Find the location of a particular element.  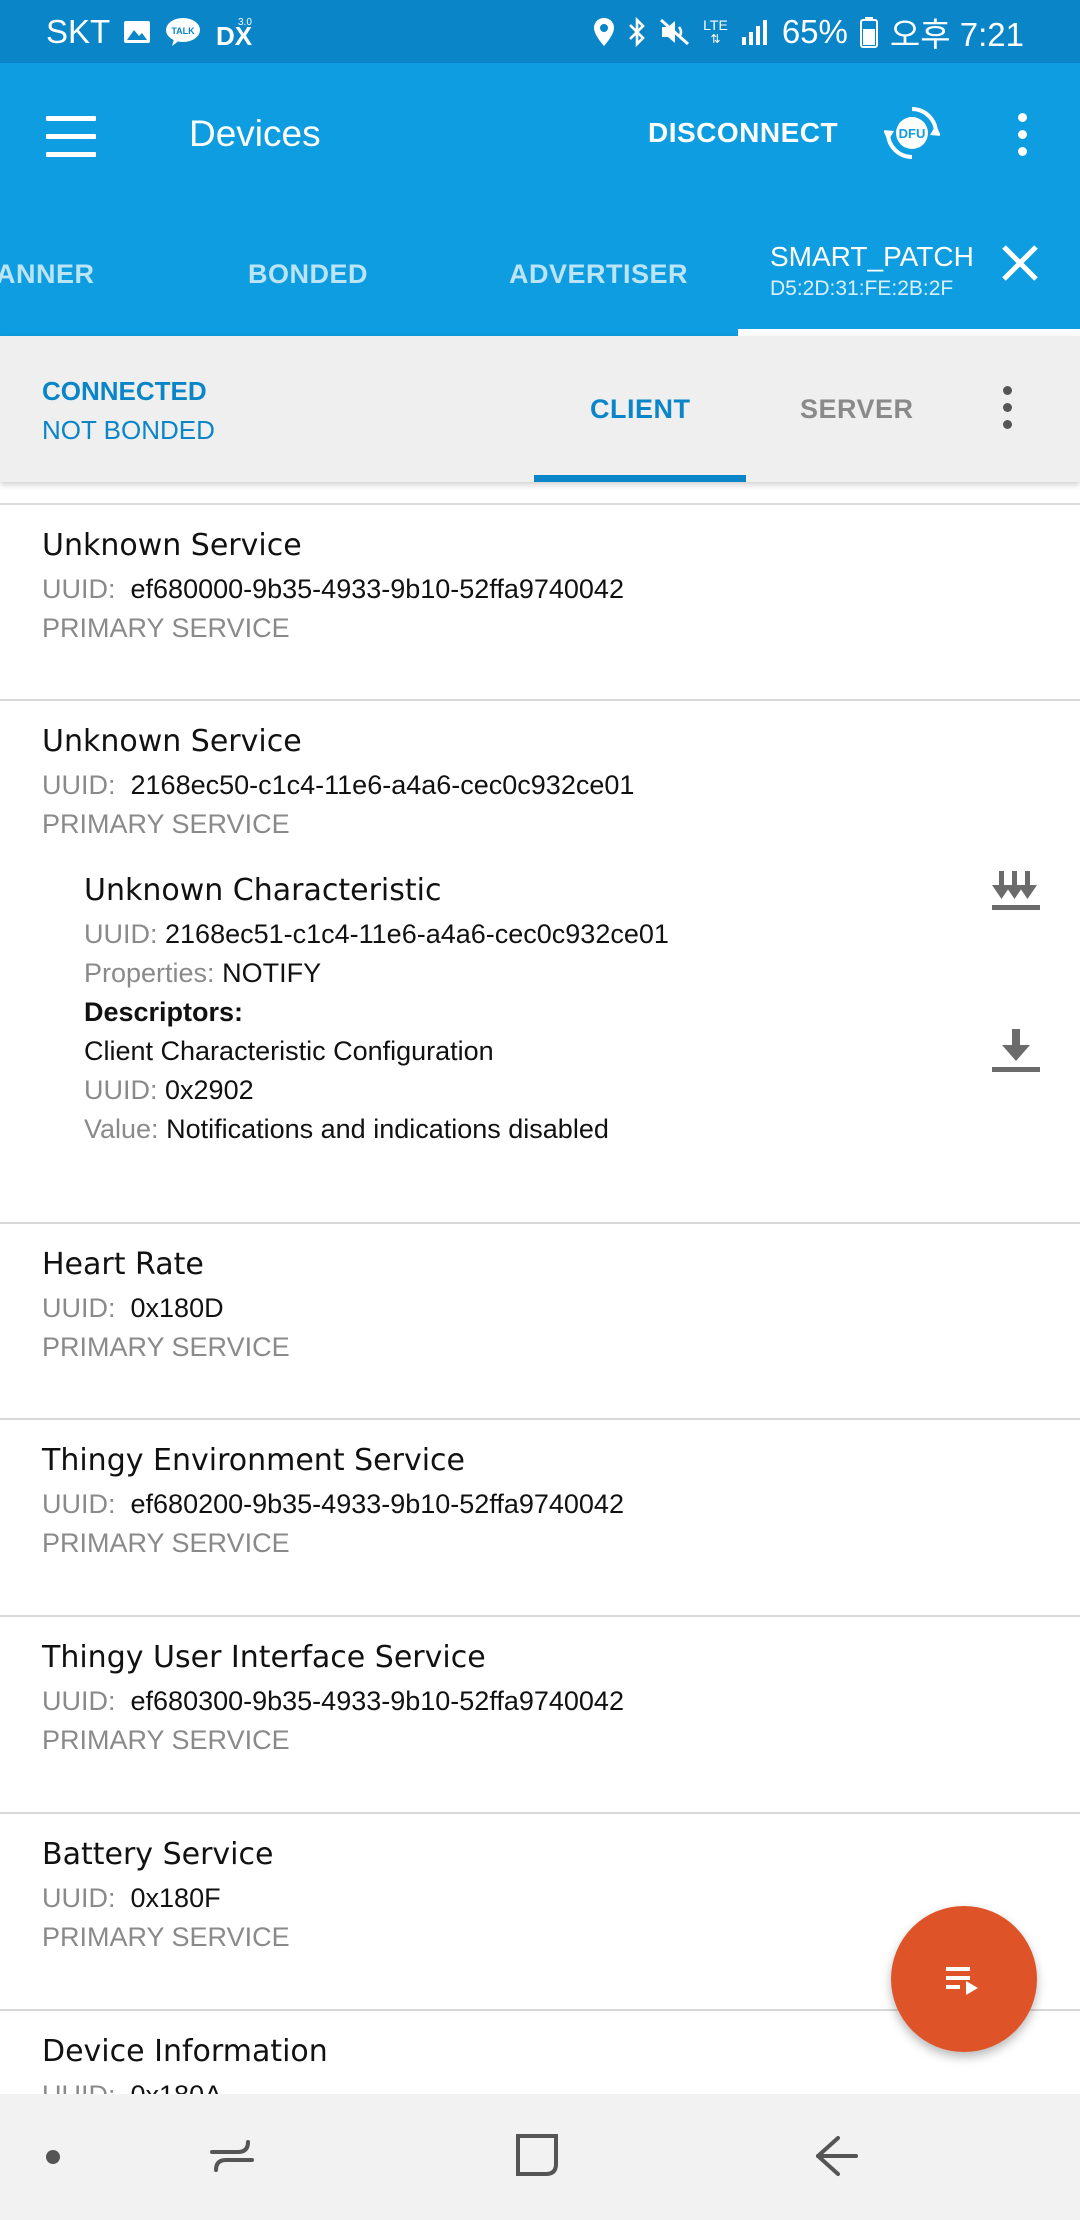

status-right: LTE ⇅ 65% 오후 7:21 is located at coordinates (836, 32).